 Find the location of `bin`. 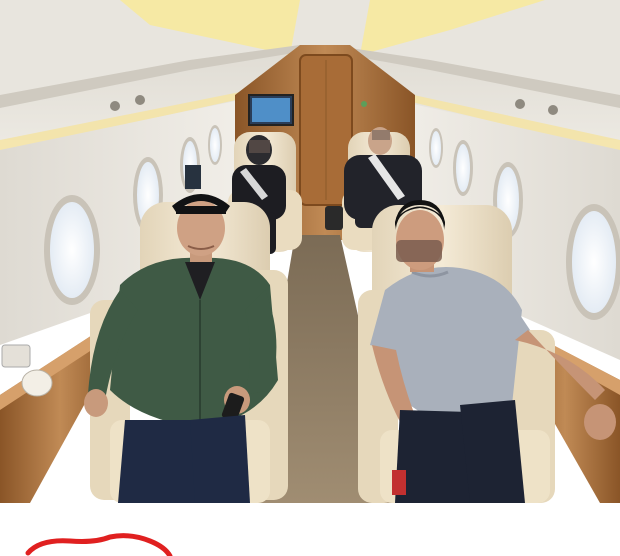

bin is located at coordinates (334, 218).